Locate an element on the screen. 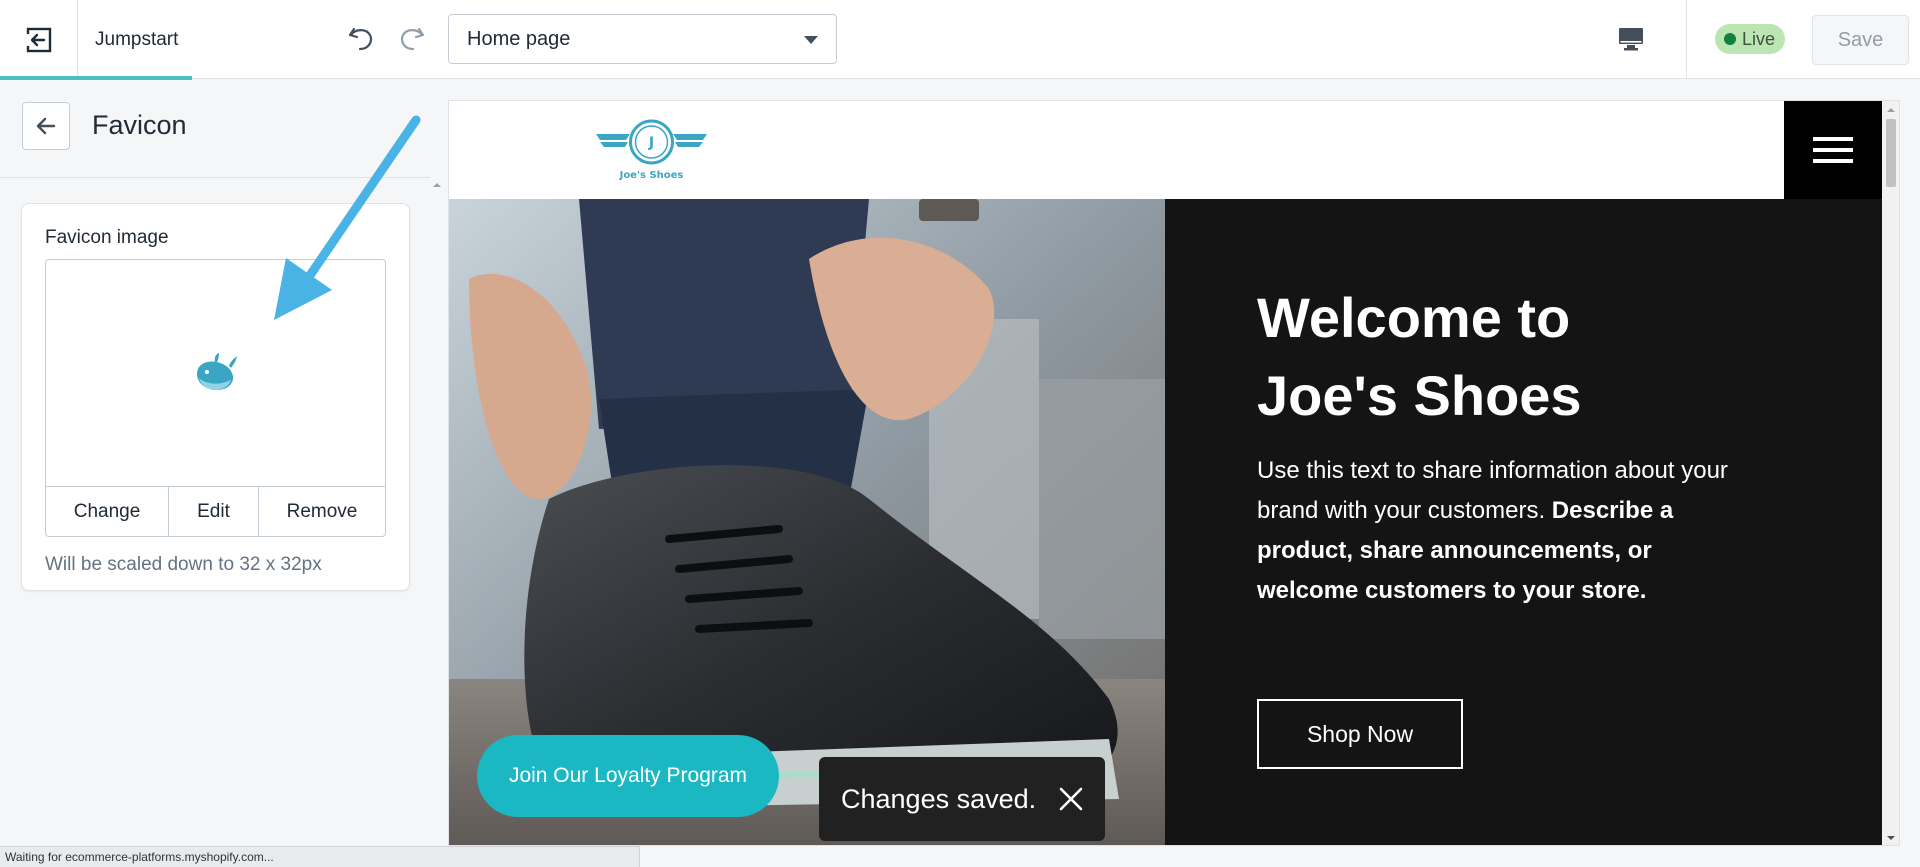  chevron-down-icon is located at coordinates (811, 40).